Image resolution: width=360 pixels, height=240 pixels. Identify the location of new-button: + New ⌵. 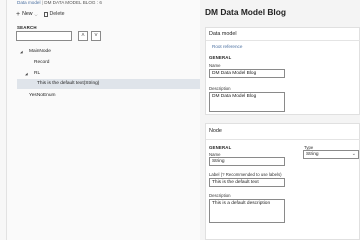
(27, 14).